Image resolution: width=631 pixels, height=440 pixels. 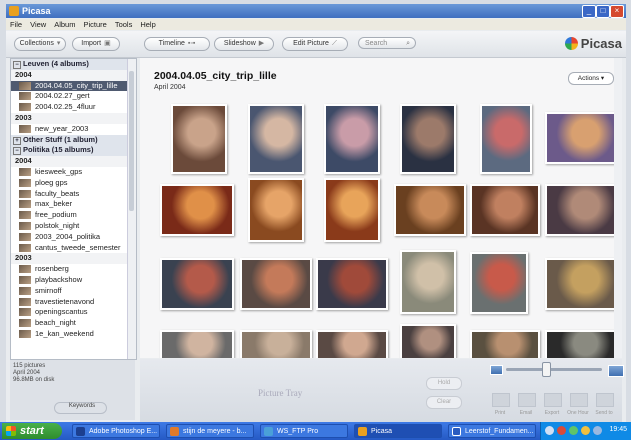 I want to click on album-group: − Politika (15 albums), so click(x=73, y=151).